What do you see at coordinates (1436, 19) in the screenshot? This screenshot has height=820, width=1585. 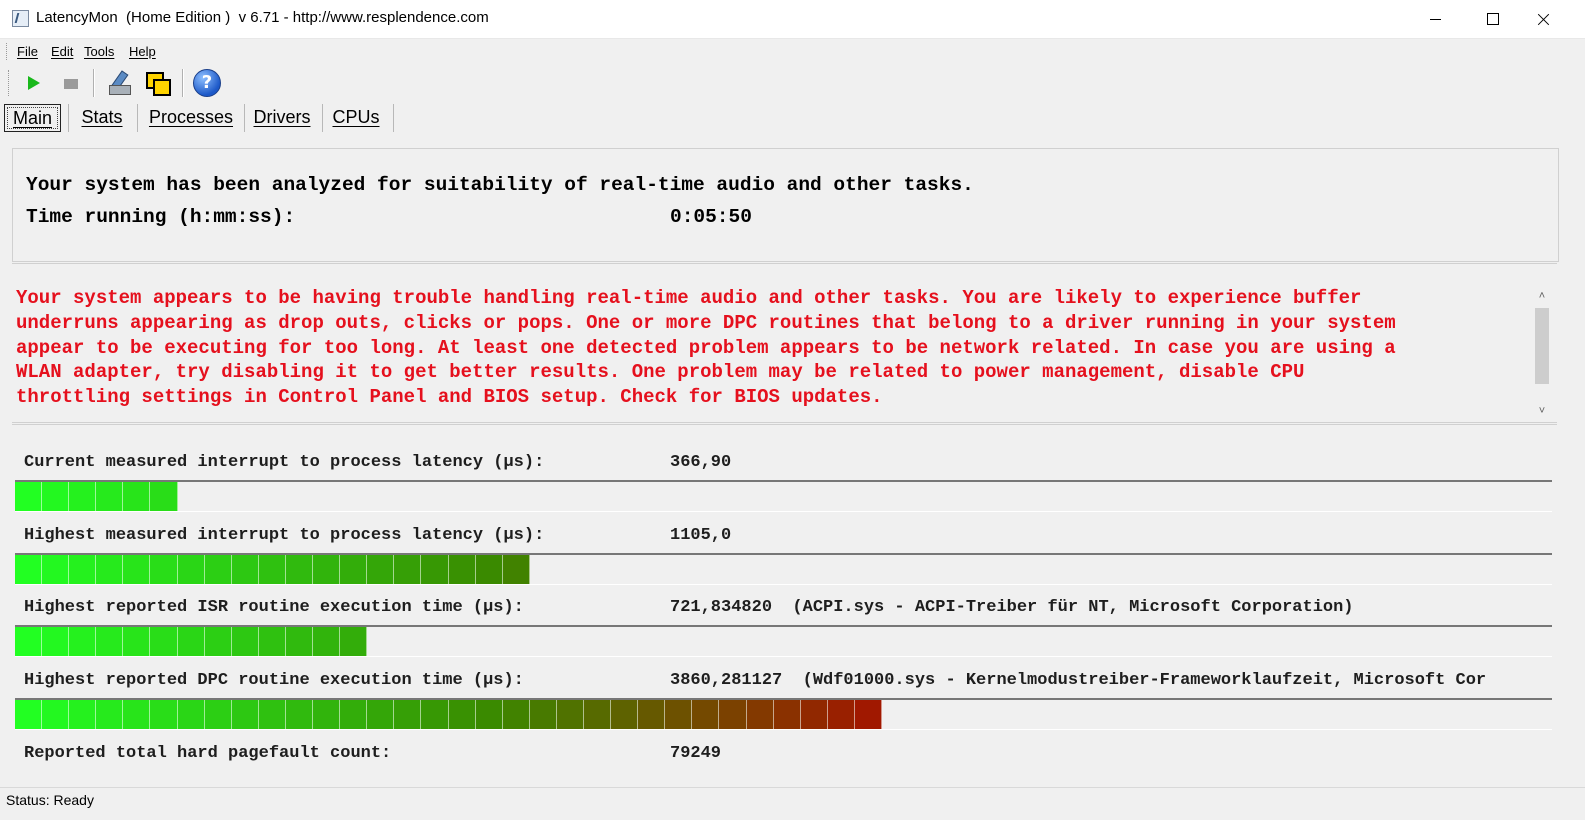 I see `minimize-button` at bounding box center [1436, 19].